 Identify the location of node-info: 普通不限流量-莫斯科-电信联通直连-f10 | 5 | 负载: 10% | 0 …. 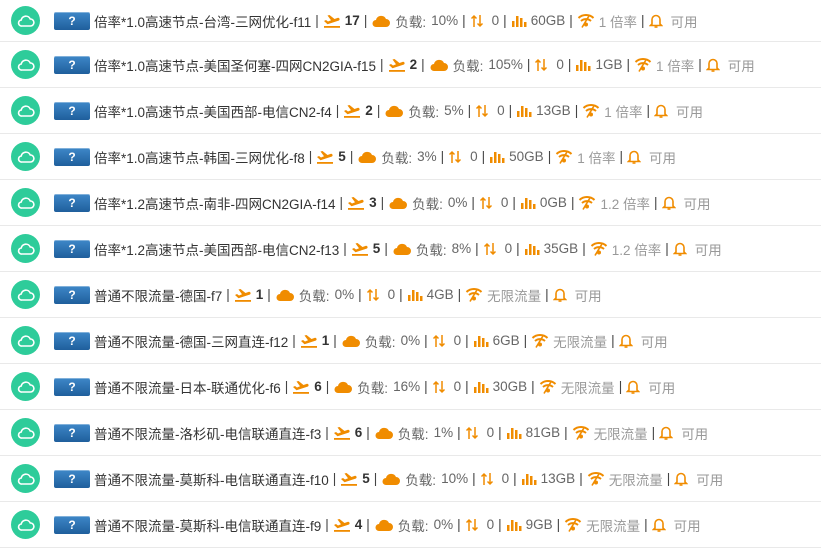
(408, 479).